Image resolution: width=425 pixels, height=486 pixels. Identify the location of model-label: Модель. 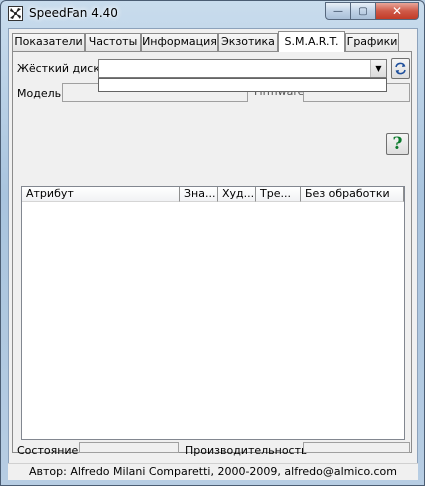
(39, 93).